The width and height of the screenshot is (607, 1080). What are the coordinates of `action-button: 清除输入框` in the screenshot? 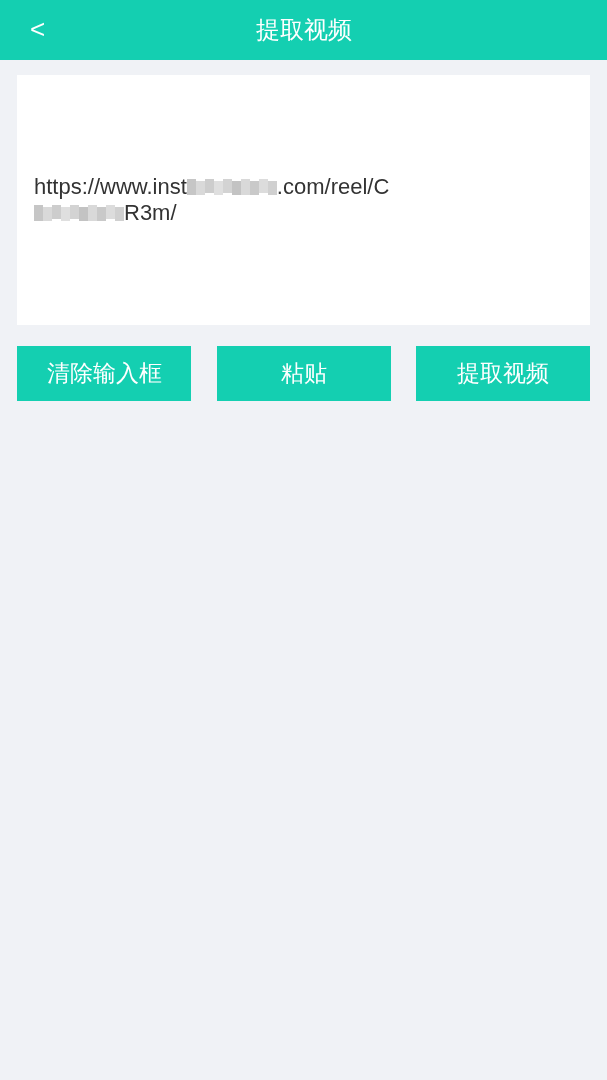 It's located at (104, 373).